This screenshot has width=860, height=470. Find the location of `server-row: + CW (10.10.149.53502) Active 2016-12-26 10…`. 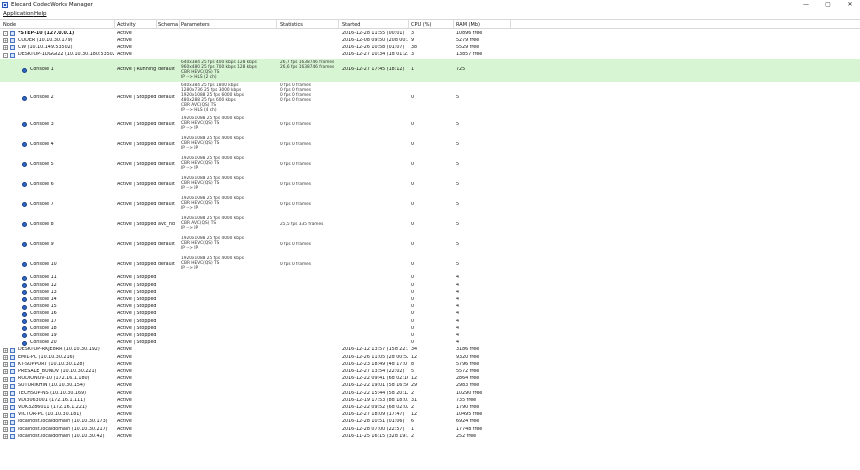

server-row: + CW (10.10.149.53502) Active 2016-12-26 10… is located at coordinates (430, 47).